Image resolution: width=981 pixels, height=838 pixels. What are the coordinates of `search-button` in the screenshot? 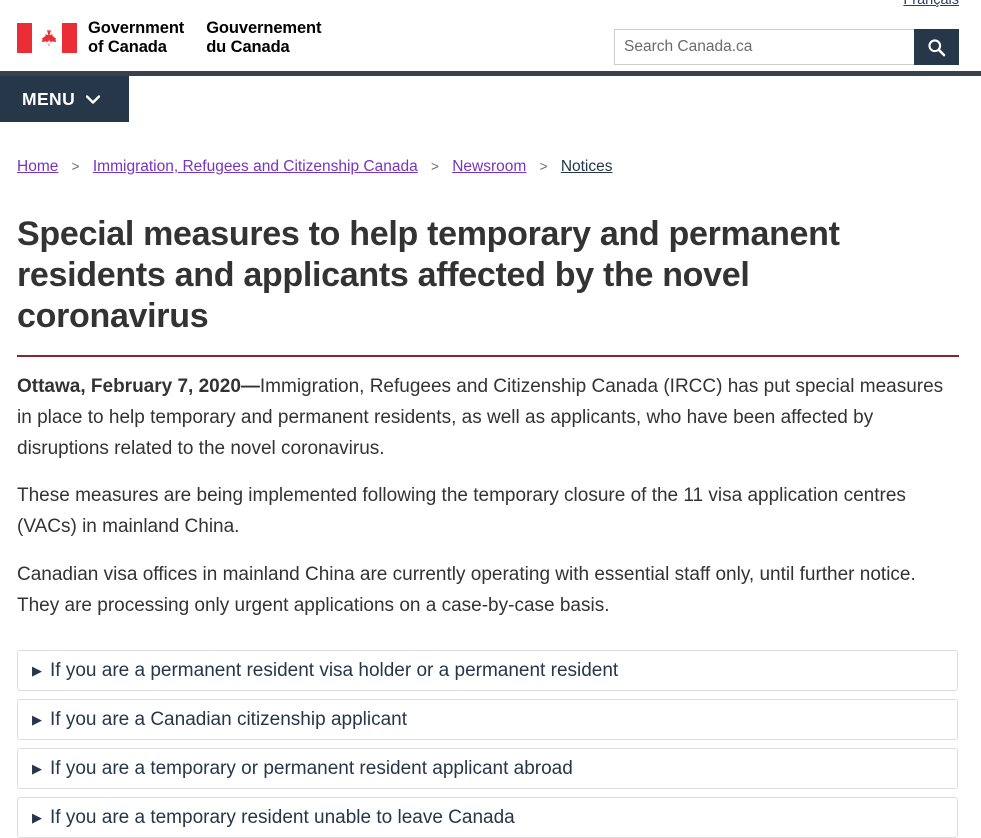 It's located at (936, 47).